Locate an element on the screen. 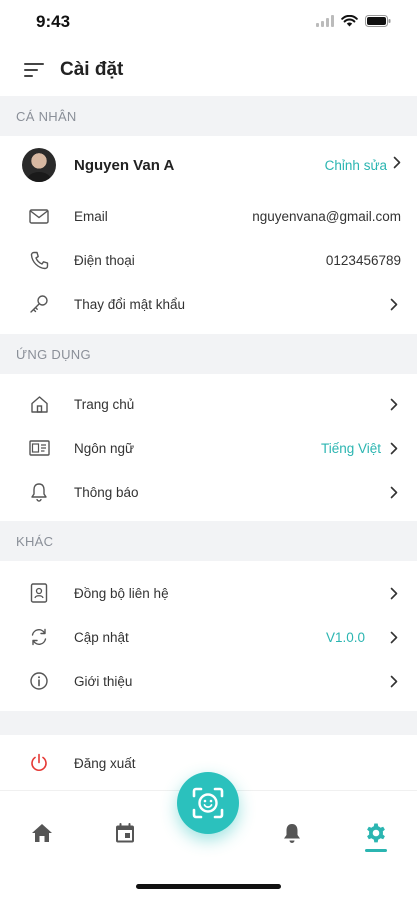 This screenshot has height=900, width=417. update-version: V1.0.0 is located at coordinates (345, 637).